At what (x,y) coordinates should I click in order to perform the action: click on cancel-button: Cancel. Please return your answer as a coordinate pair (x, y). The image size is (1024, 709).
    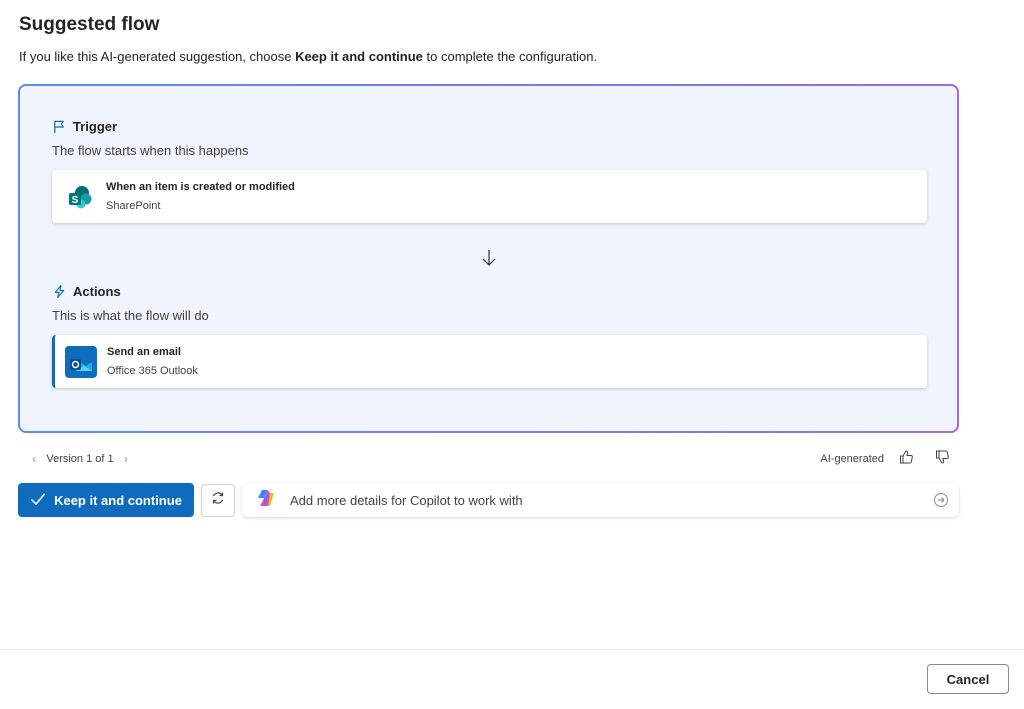
    Looking at the image, I should click on (968, 679).